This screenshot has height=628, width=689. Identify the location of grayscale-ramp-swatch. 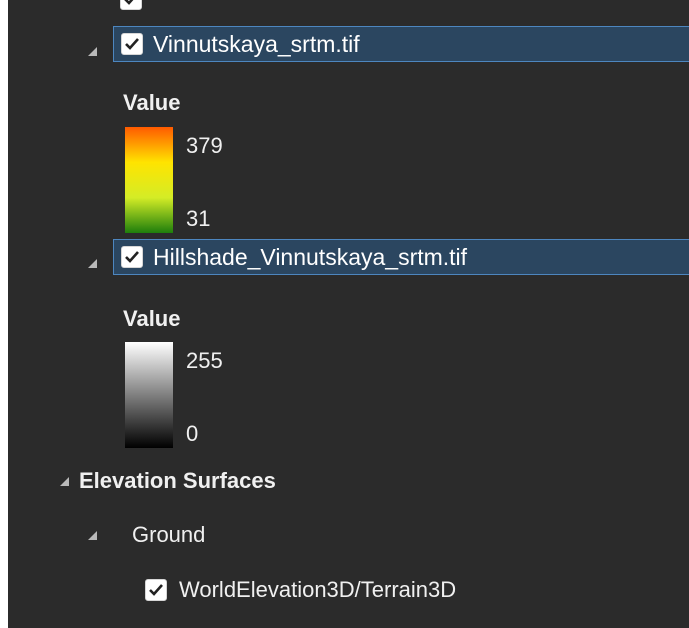
(149, 395).